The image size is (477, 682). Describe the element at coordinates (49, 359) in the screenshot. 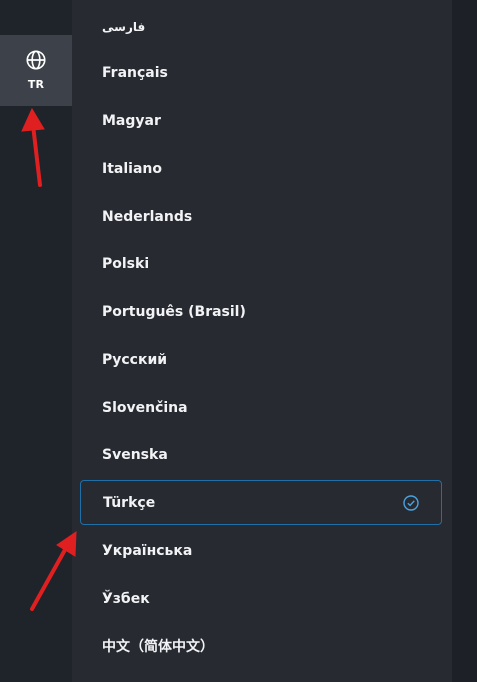

I see `annotation-arrow-icon` at that location.